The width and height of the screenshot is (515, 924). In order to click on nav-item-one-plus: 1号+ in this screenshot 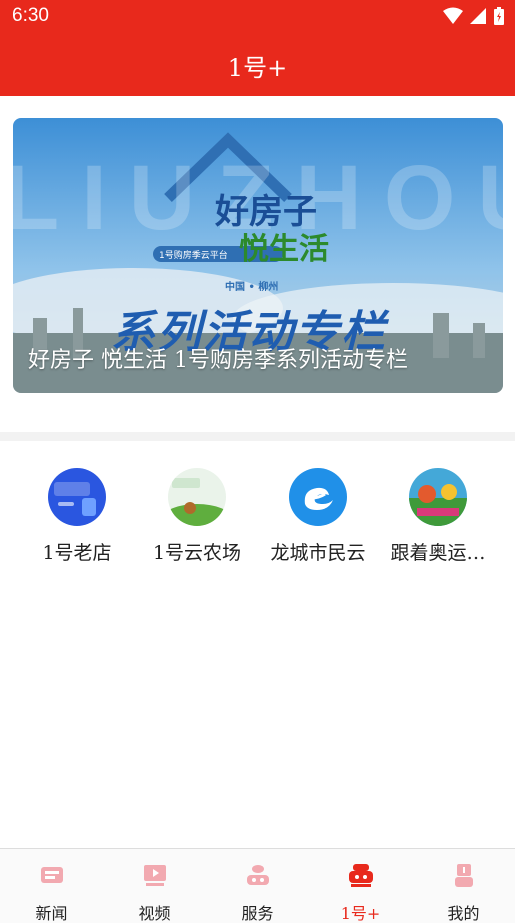, I will do `click(360, 892)`.